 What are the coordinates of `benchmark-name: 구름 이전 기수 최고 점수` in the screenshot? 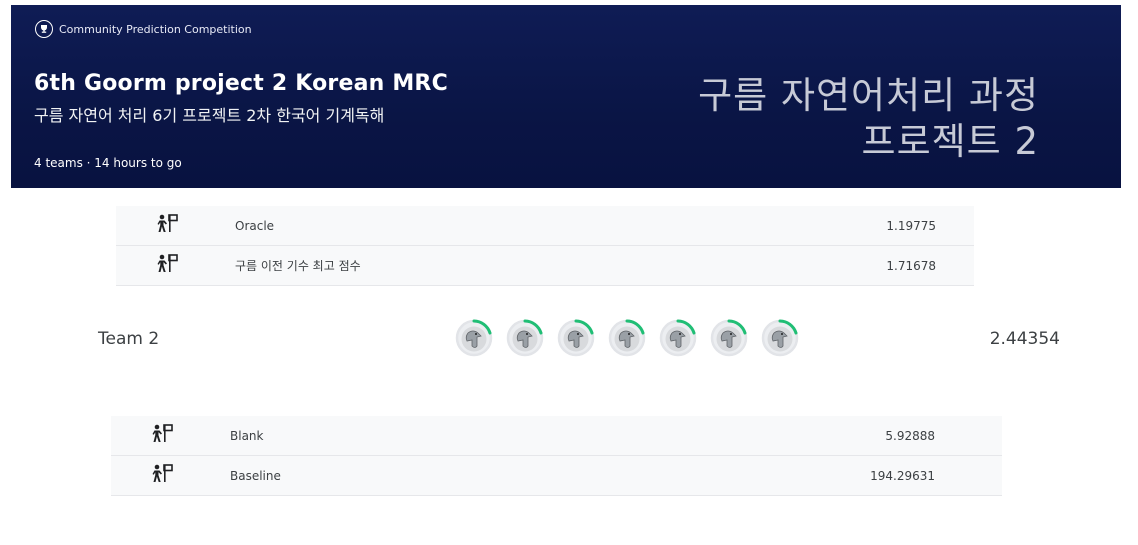 It's located at (452, 265).